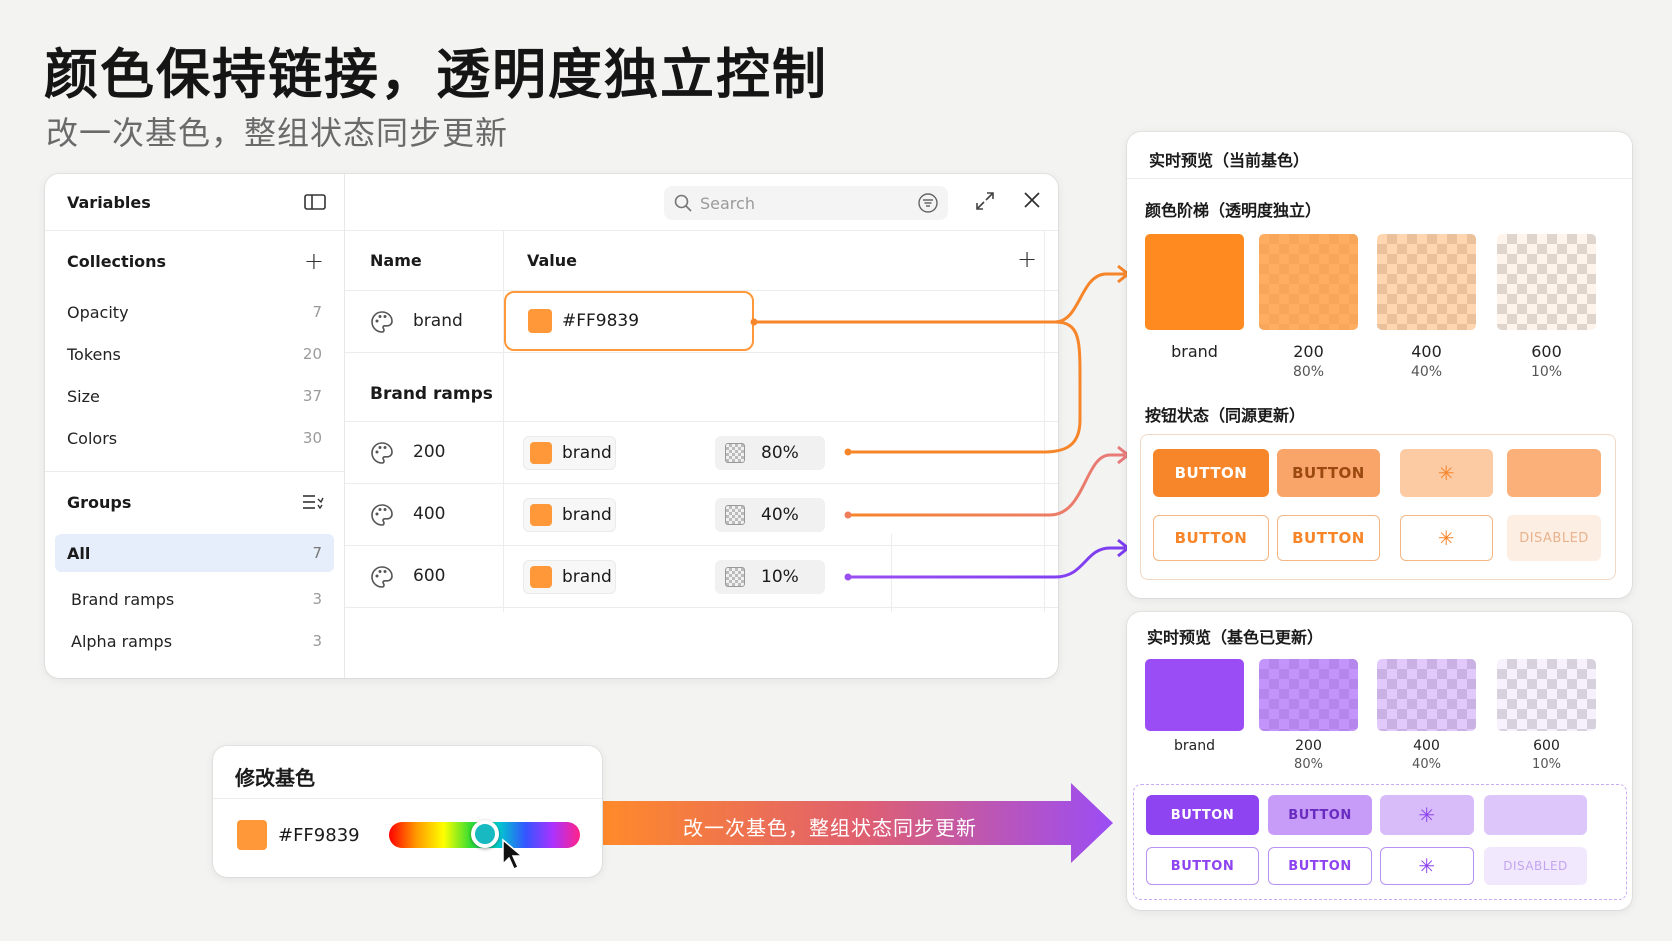 This screenshot has width=1672, height=941. What do you see at coordinates (315, 202) in the screenshot?
I see `sidebar-toggle-icon` at bounding box center [315, 202].